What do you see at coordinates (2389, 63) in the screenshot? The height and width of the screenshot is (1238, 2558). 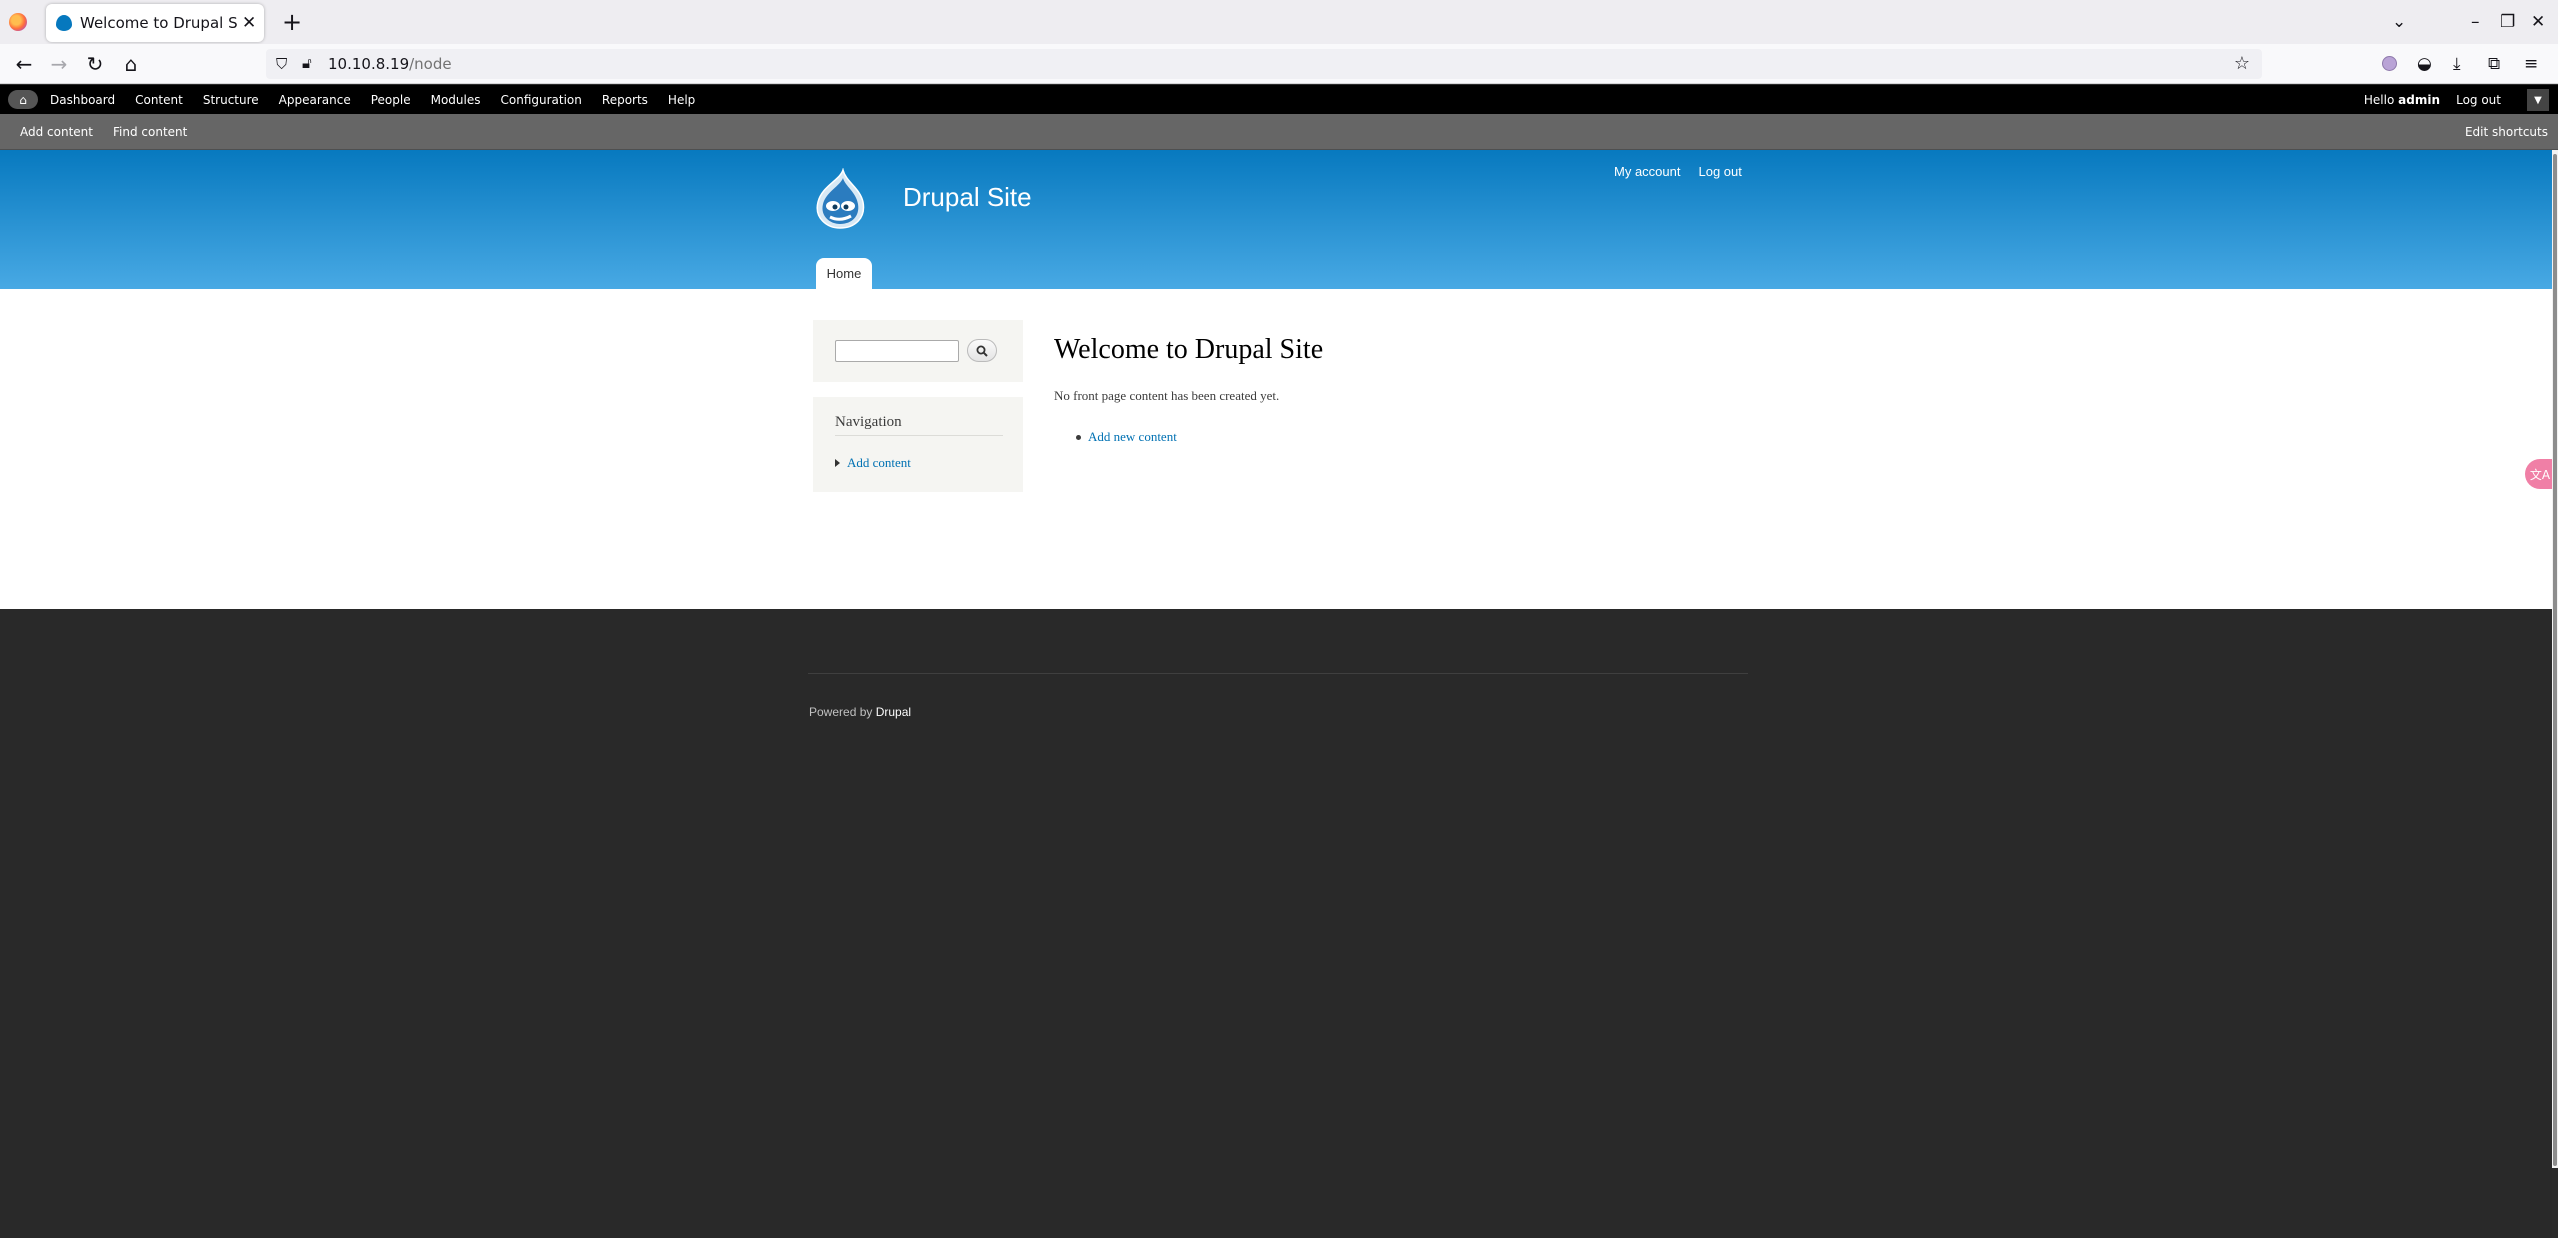 I see `extension-icon` at bounding box center [2389, 63].